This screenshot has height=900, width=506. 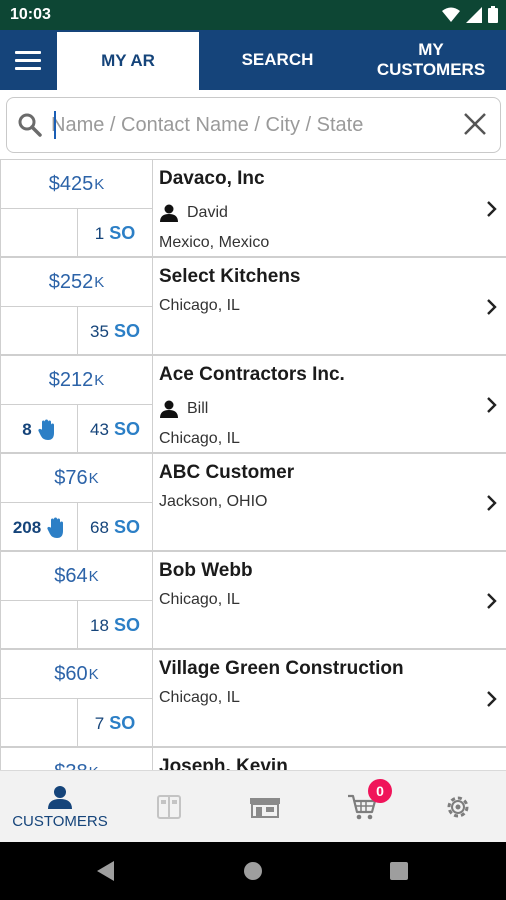 I want to click on ar-amount: $425 K, so click(x=76, y=184).